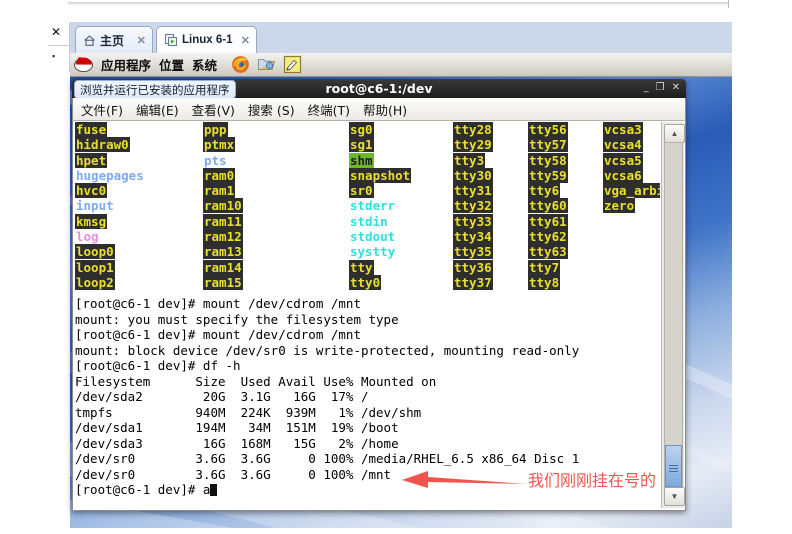 This screenshot has width=792, height=534. Describe the element at coordinates (83, 64) in the screenshot. I see `redhat-logo-icon` at that location.